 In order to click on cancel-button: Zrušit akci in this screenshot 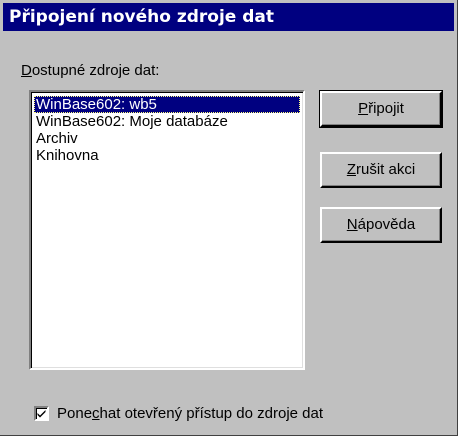, I will do `click(381, 170)`.